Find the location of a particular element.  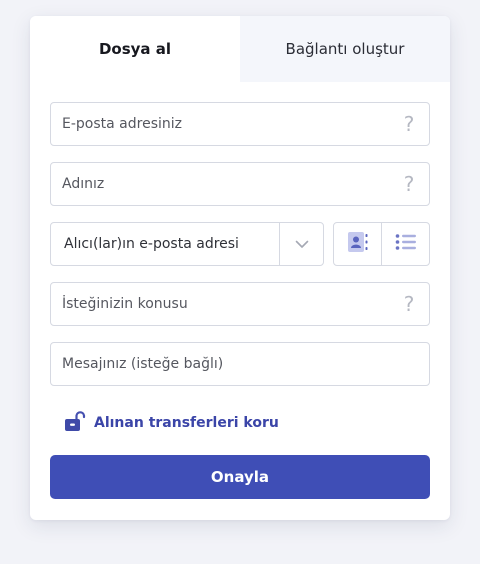

email-field-placeholder: E-posta adresiniz is located at coordinates (122, 124).